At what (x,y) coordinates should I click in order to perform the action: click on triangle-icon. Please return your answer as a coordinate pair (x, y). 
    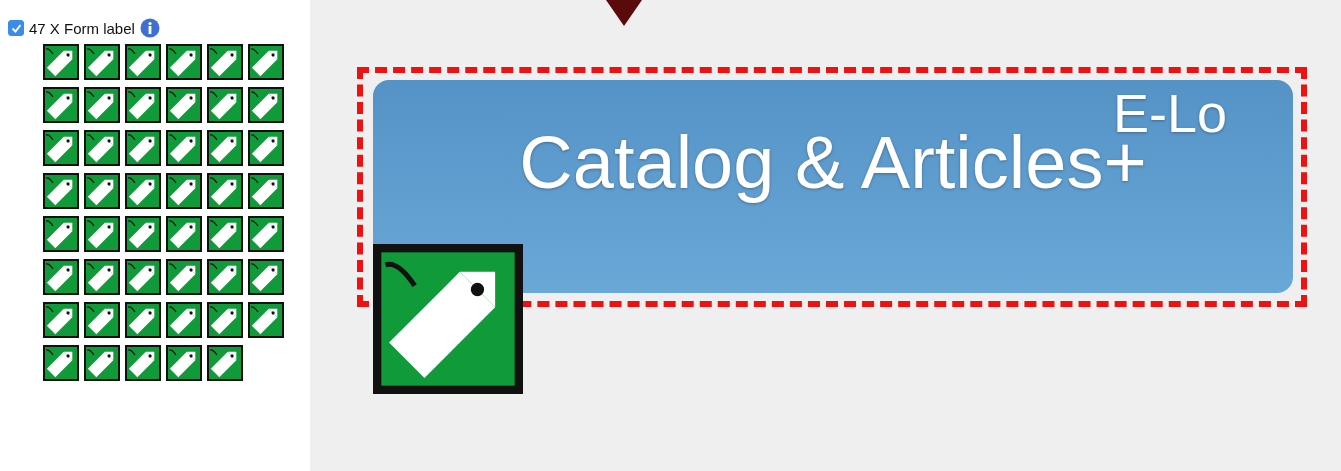
    Looking at the image, I should click on (624, 13).